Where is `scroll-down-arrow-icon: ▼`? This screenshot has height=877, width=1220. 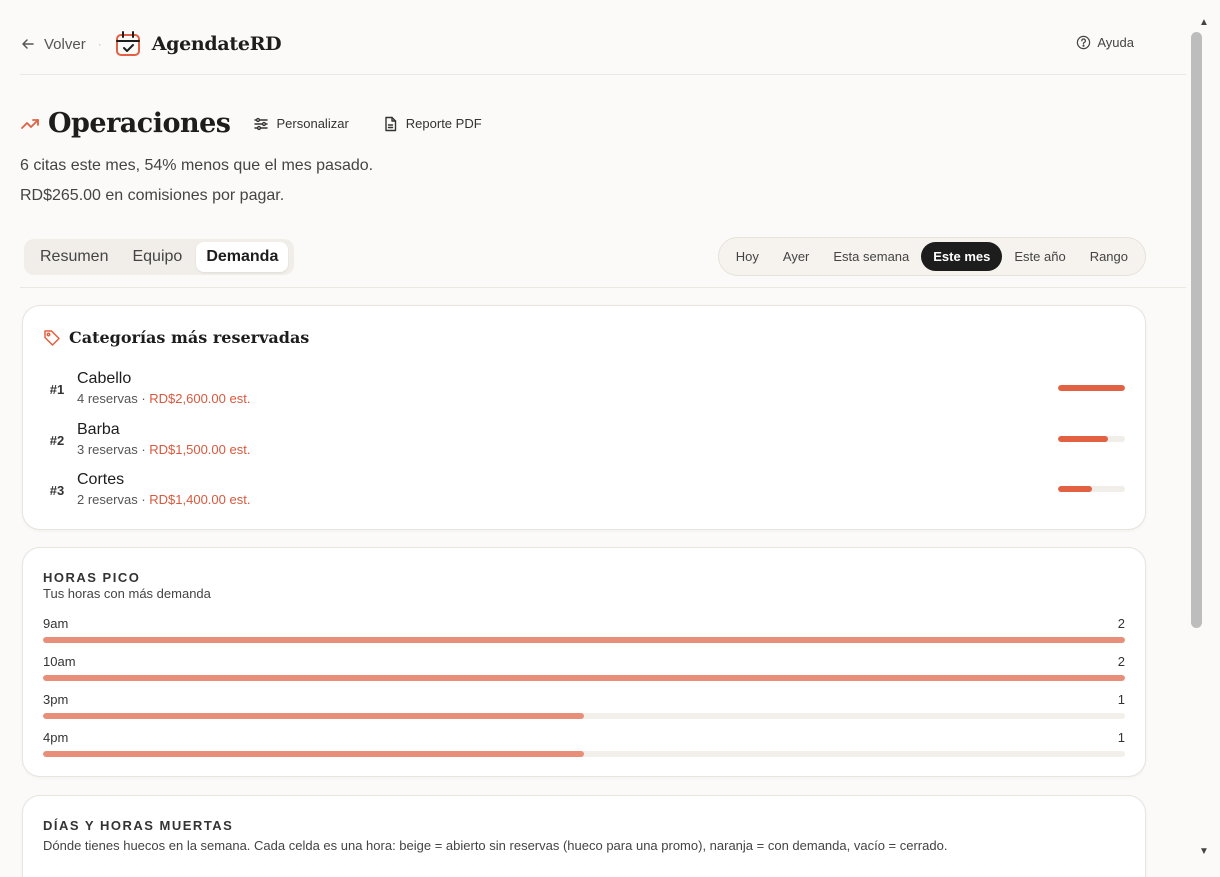 scroll-down-arrow-icon: ▼ is located at coordinates (1204, 851).